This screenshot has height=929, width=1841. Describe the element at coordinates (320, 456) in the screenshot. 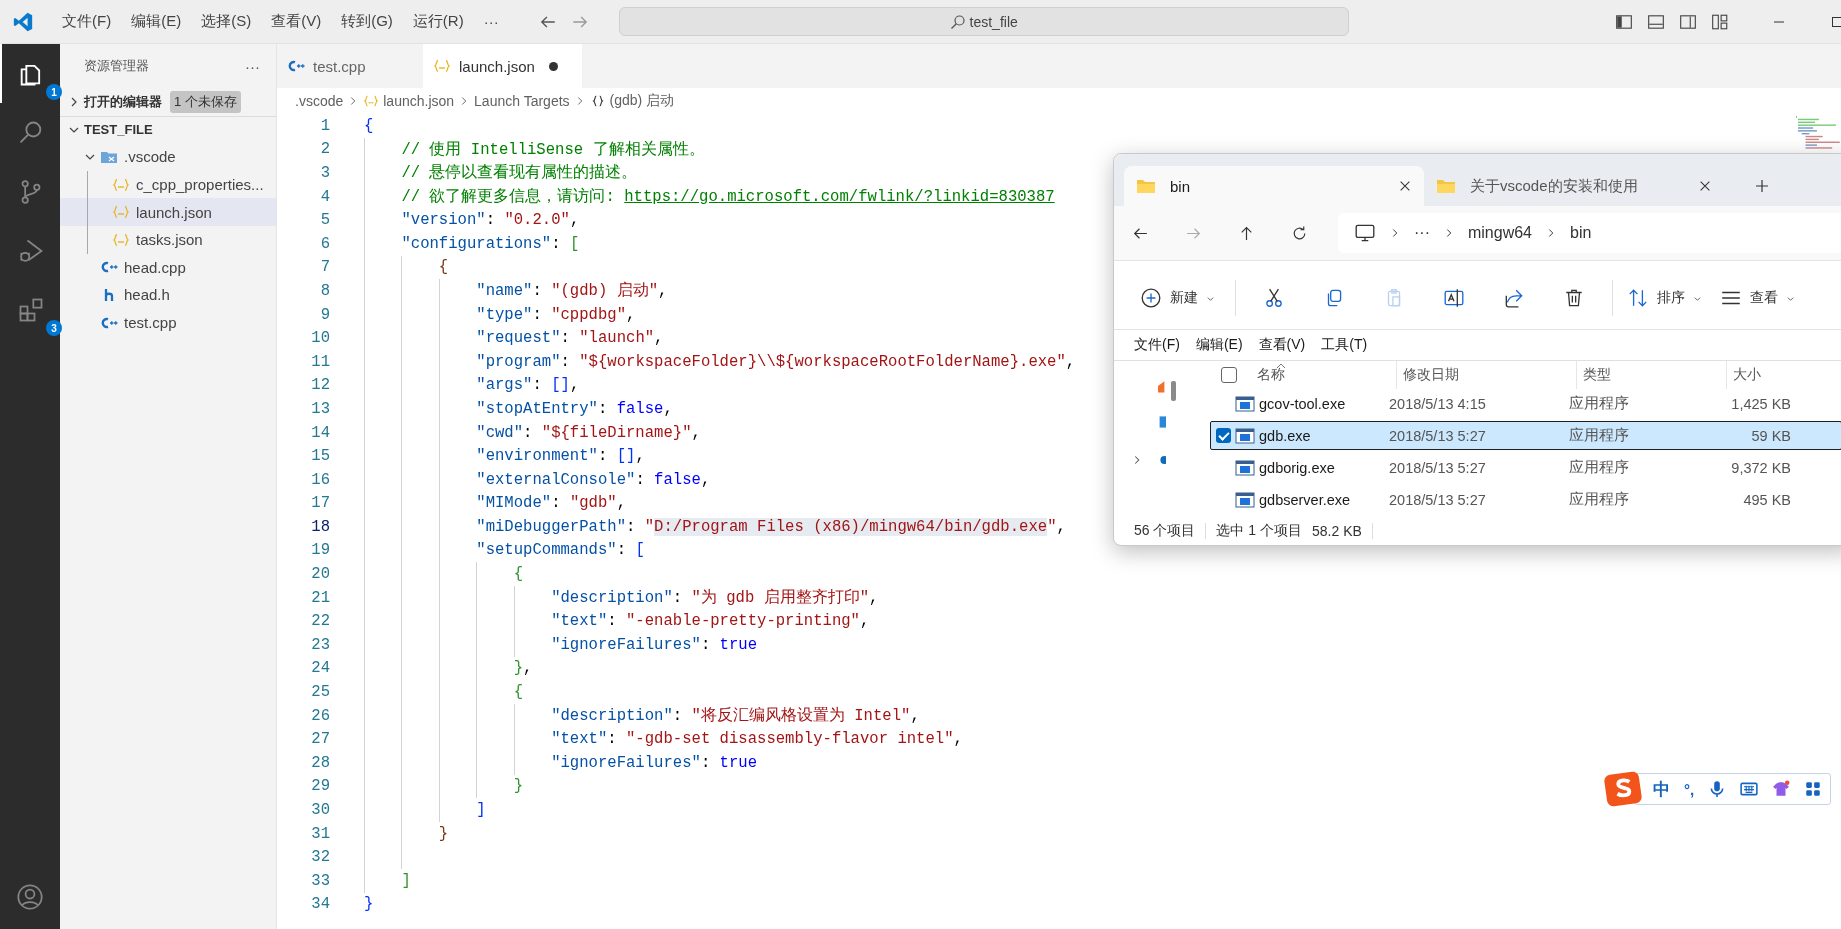

I see `line-number: 15` at that location.